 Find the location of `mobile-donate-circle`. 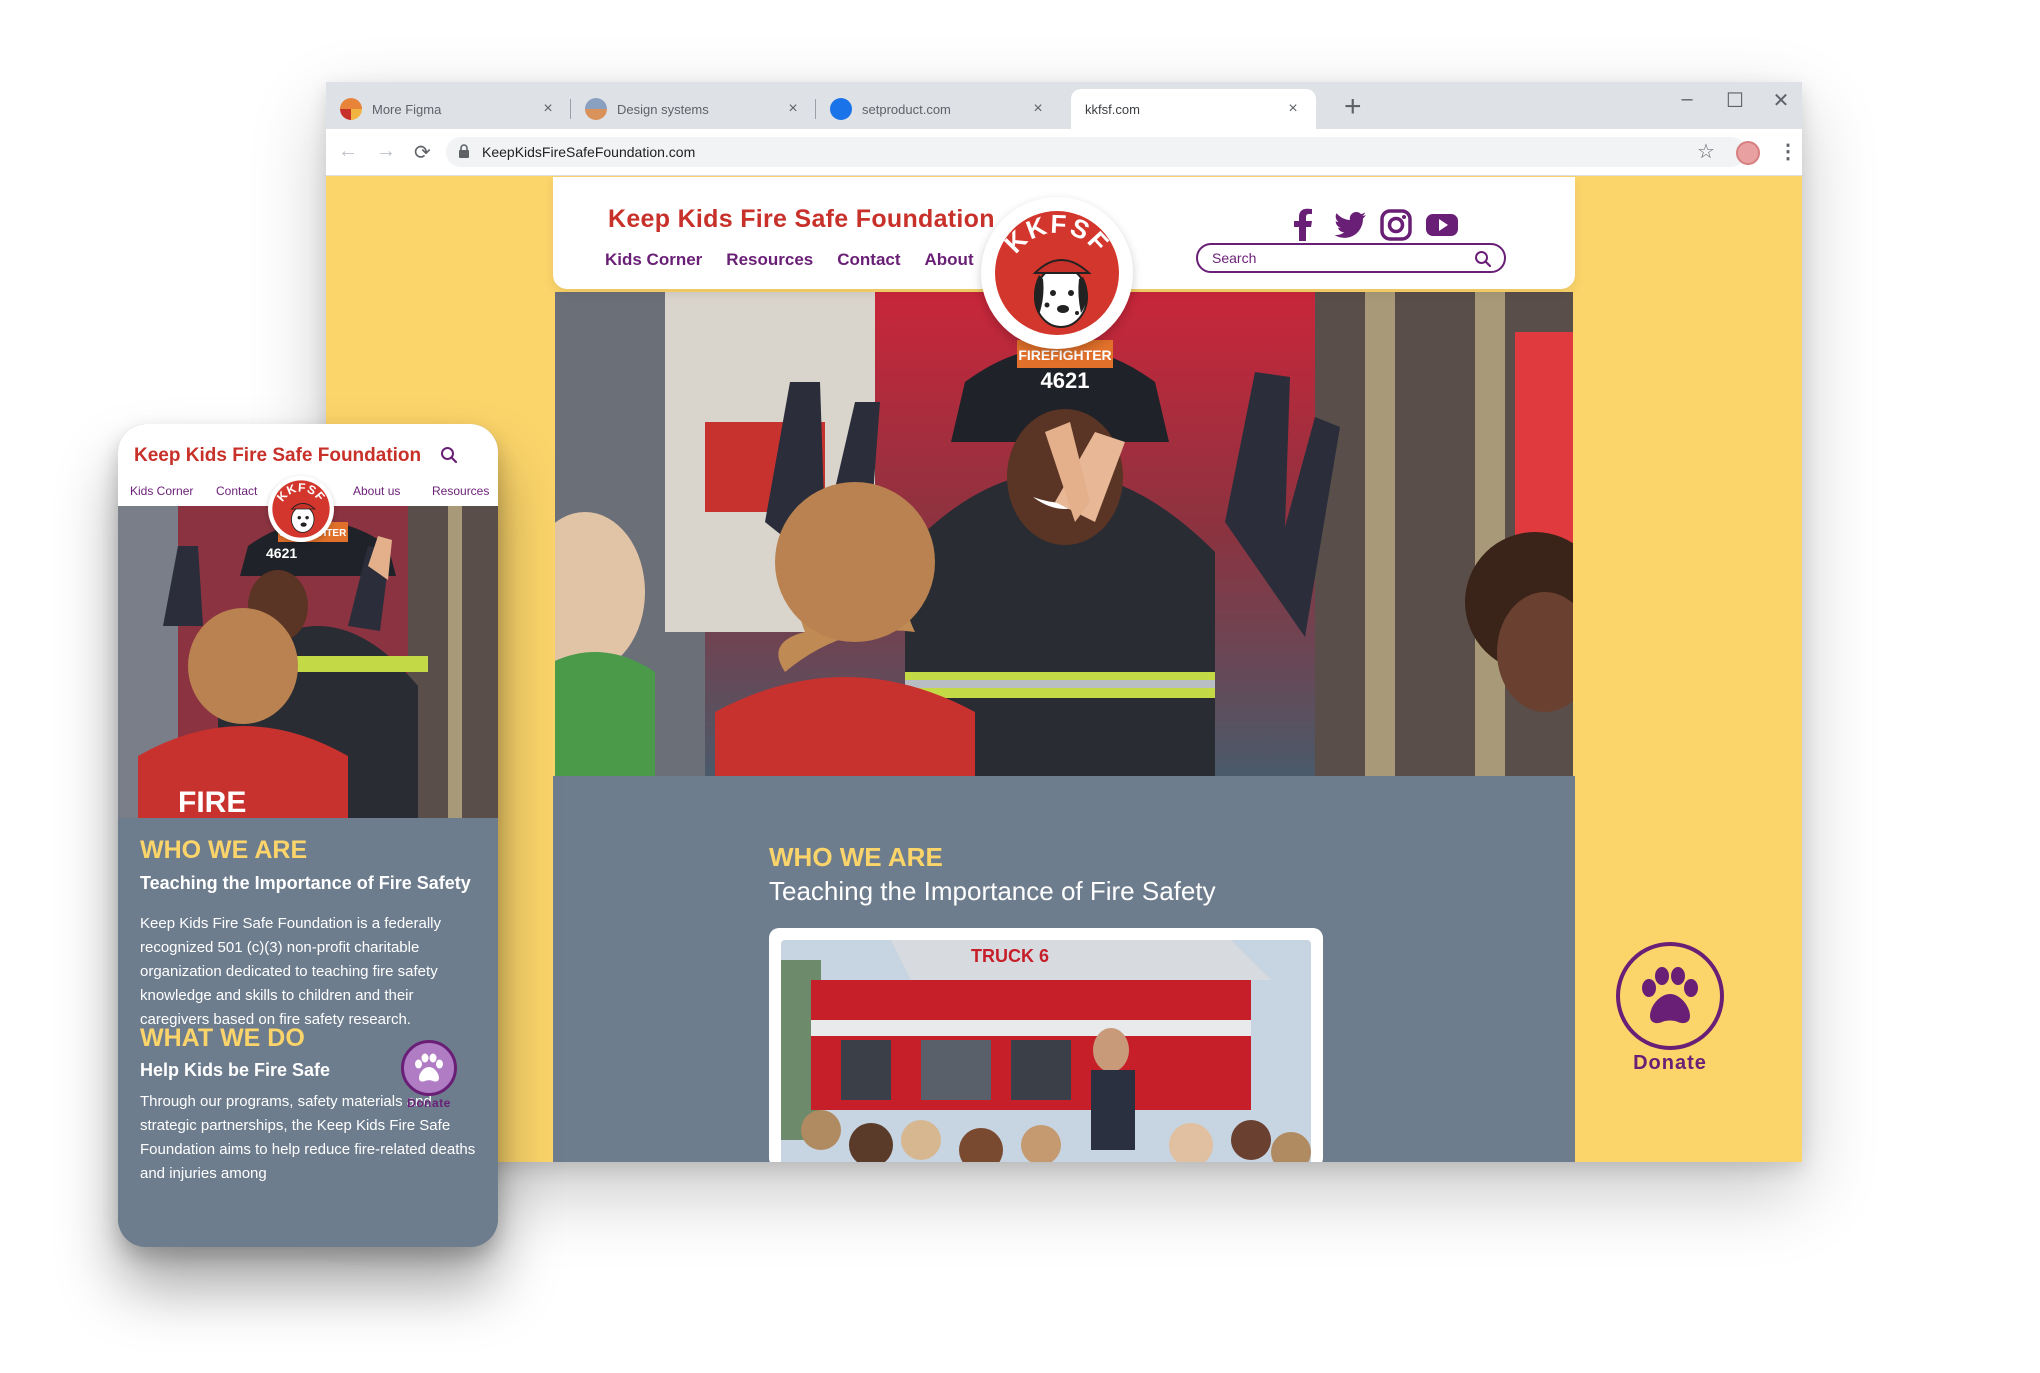

mobile-donate-circle is located at coordinates (429, 1068).